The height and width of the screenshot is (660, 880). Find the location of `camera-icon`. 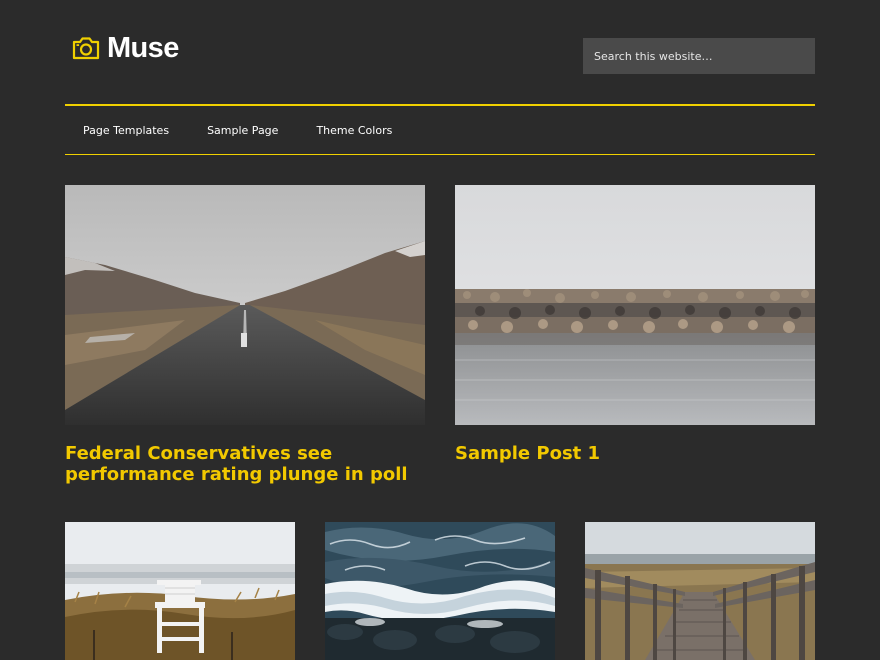

camera-icon is located at coordinates (86, 48).